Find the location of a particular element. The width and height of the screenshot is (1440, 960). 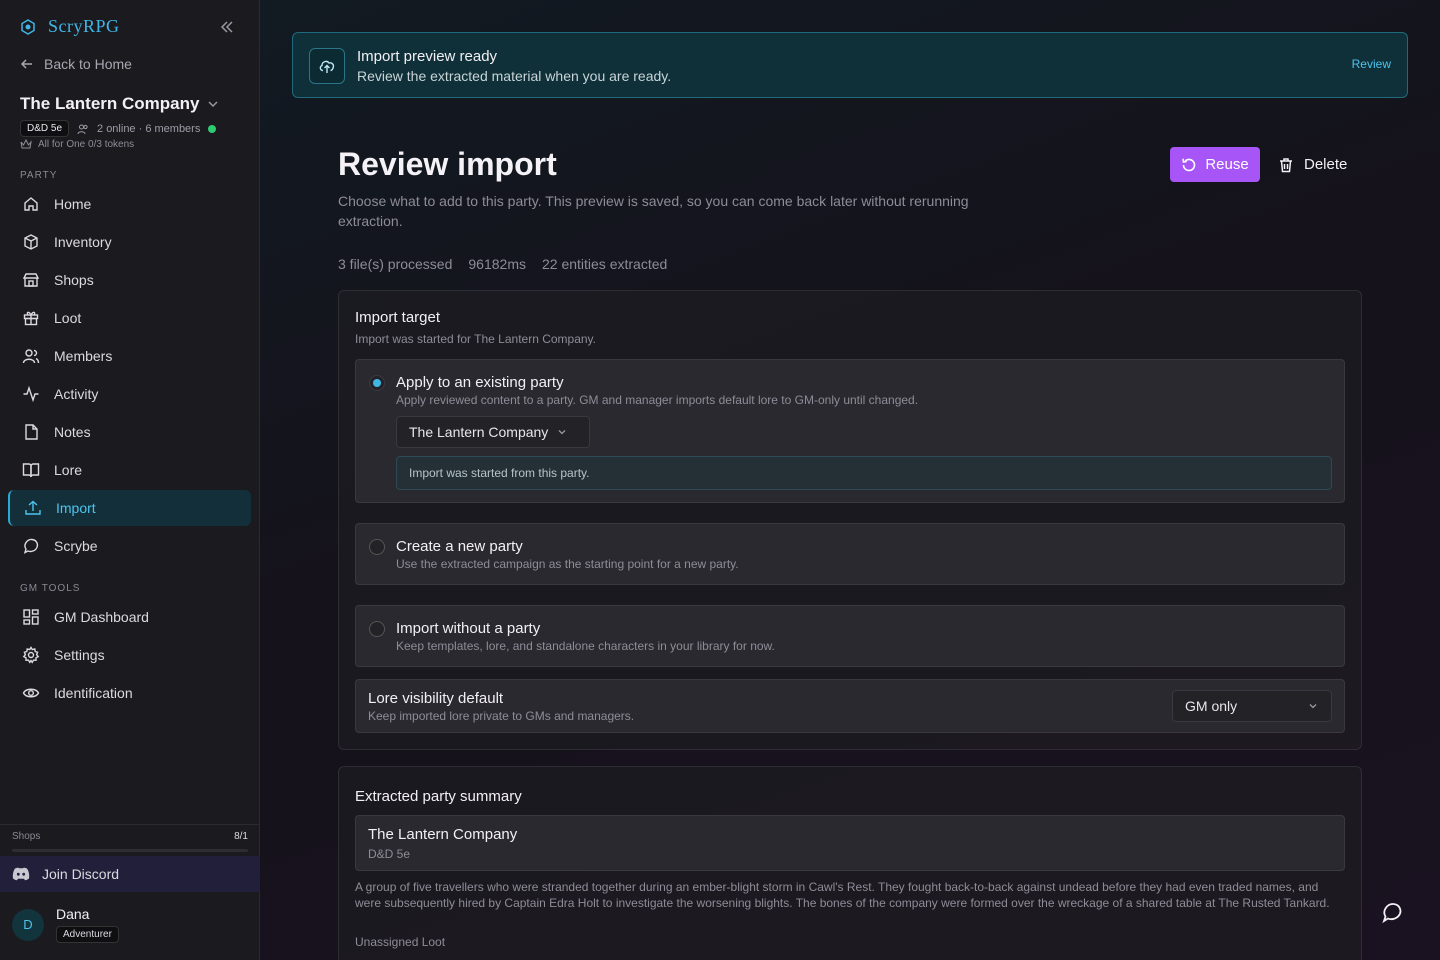

user-name: Dana is located at coordinates (73, 914).